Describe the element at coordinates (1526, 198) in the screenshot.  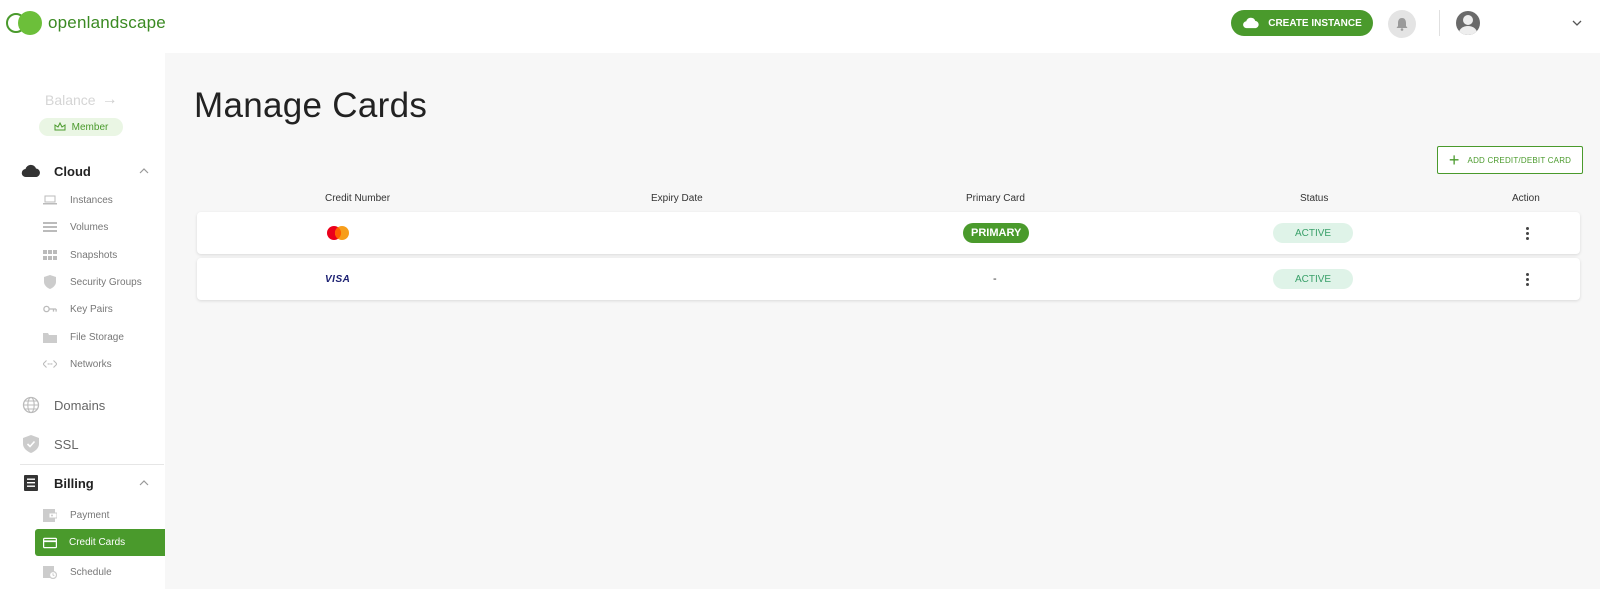
I see `column-header-action: Action` at that location.